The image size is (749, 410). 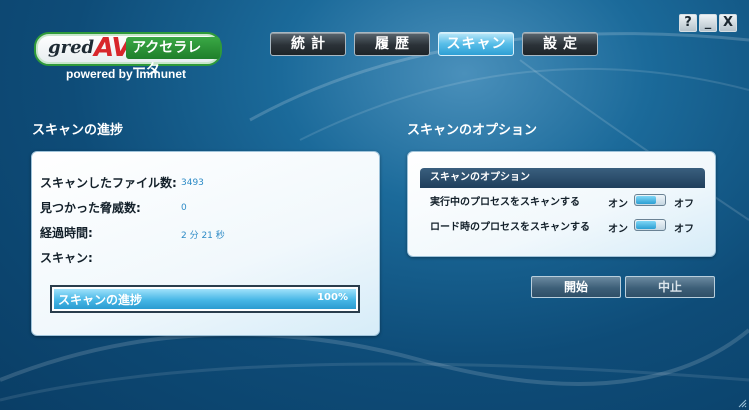 I want to click on threats-found-value: 0, so click(x=184, y=208).